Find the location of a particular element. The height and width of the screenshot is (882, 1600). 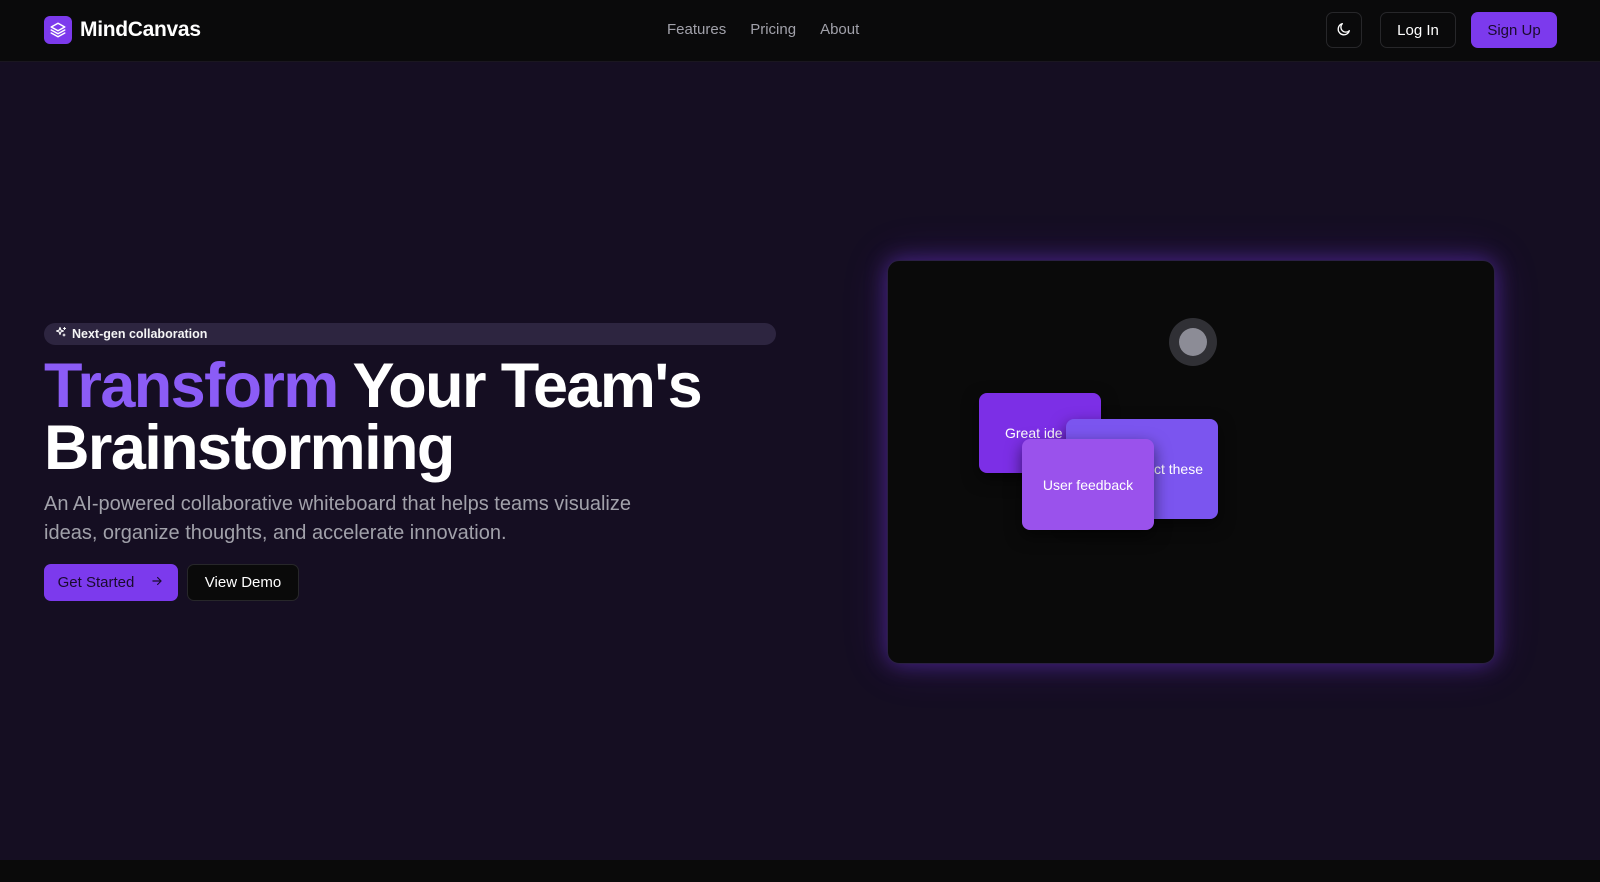

moon-icon is located at coordinates (1344, 30).